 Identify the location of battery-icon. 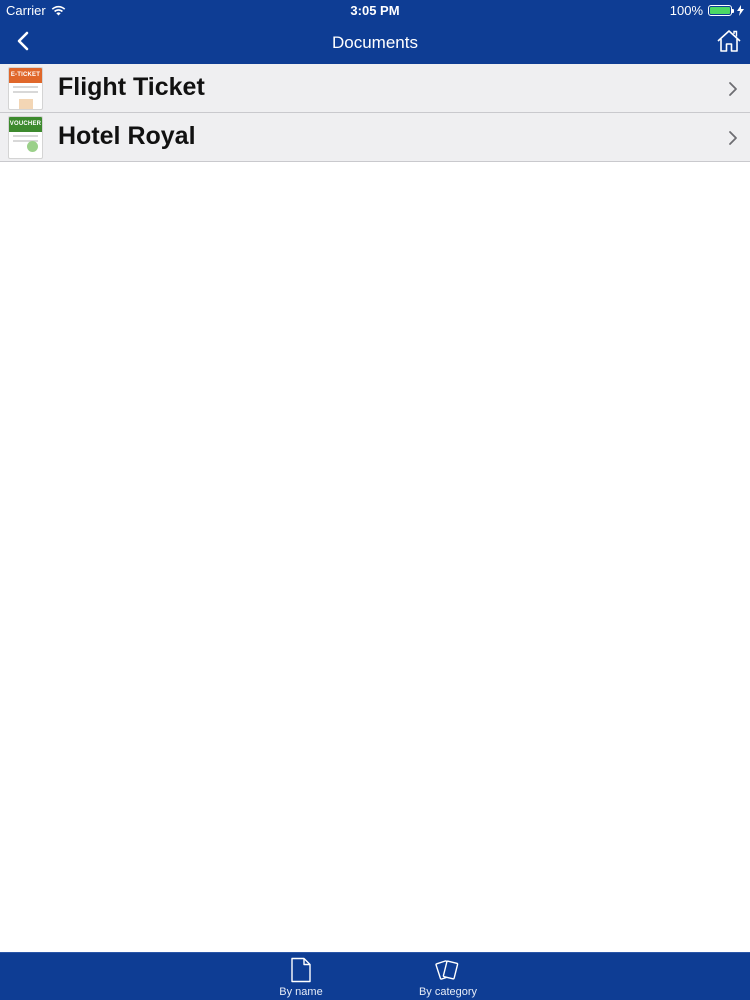
(721, 10).